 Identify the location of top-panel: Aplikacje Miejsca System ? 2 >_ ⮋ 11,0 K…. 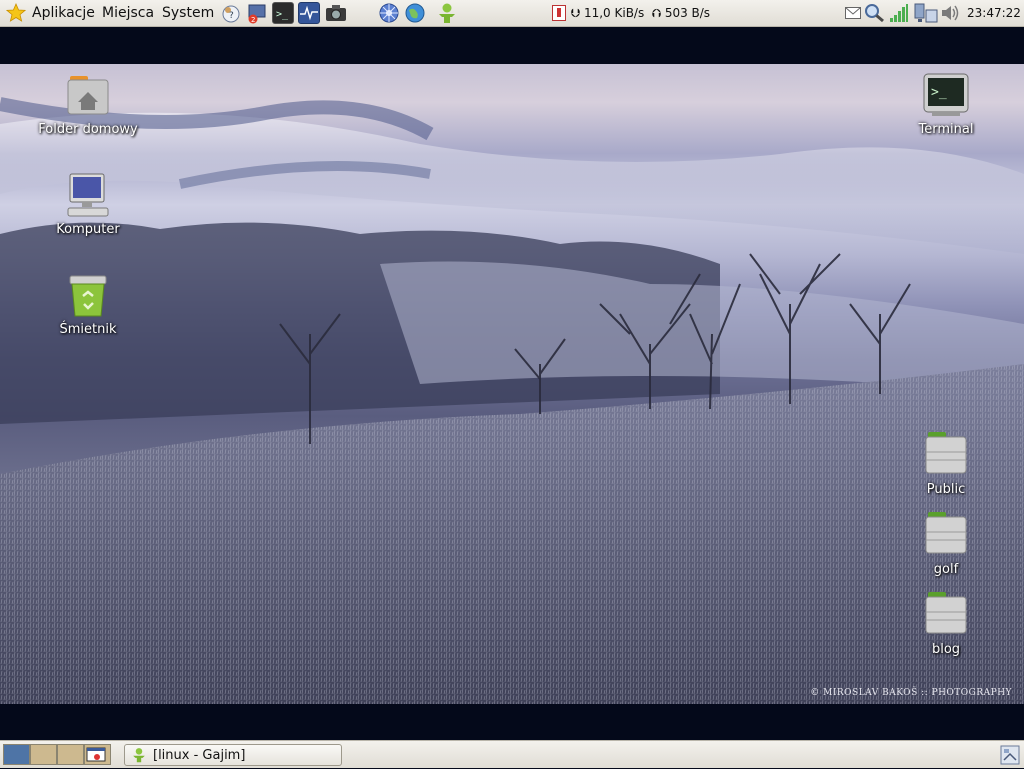
(512, 13).